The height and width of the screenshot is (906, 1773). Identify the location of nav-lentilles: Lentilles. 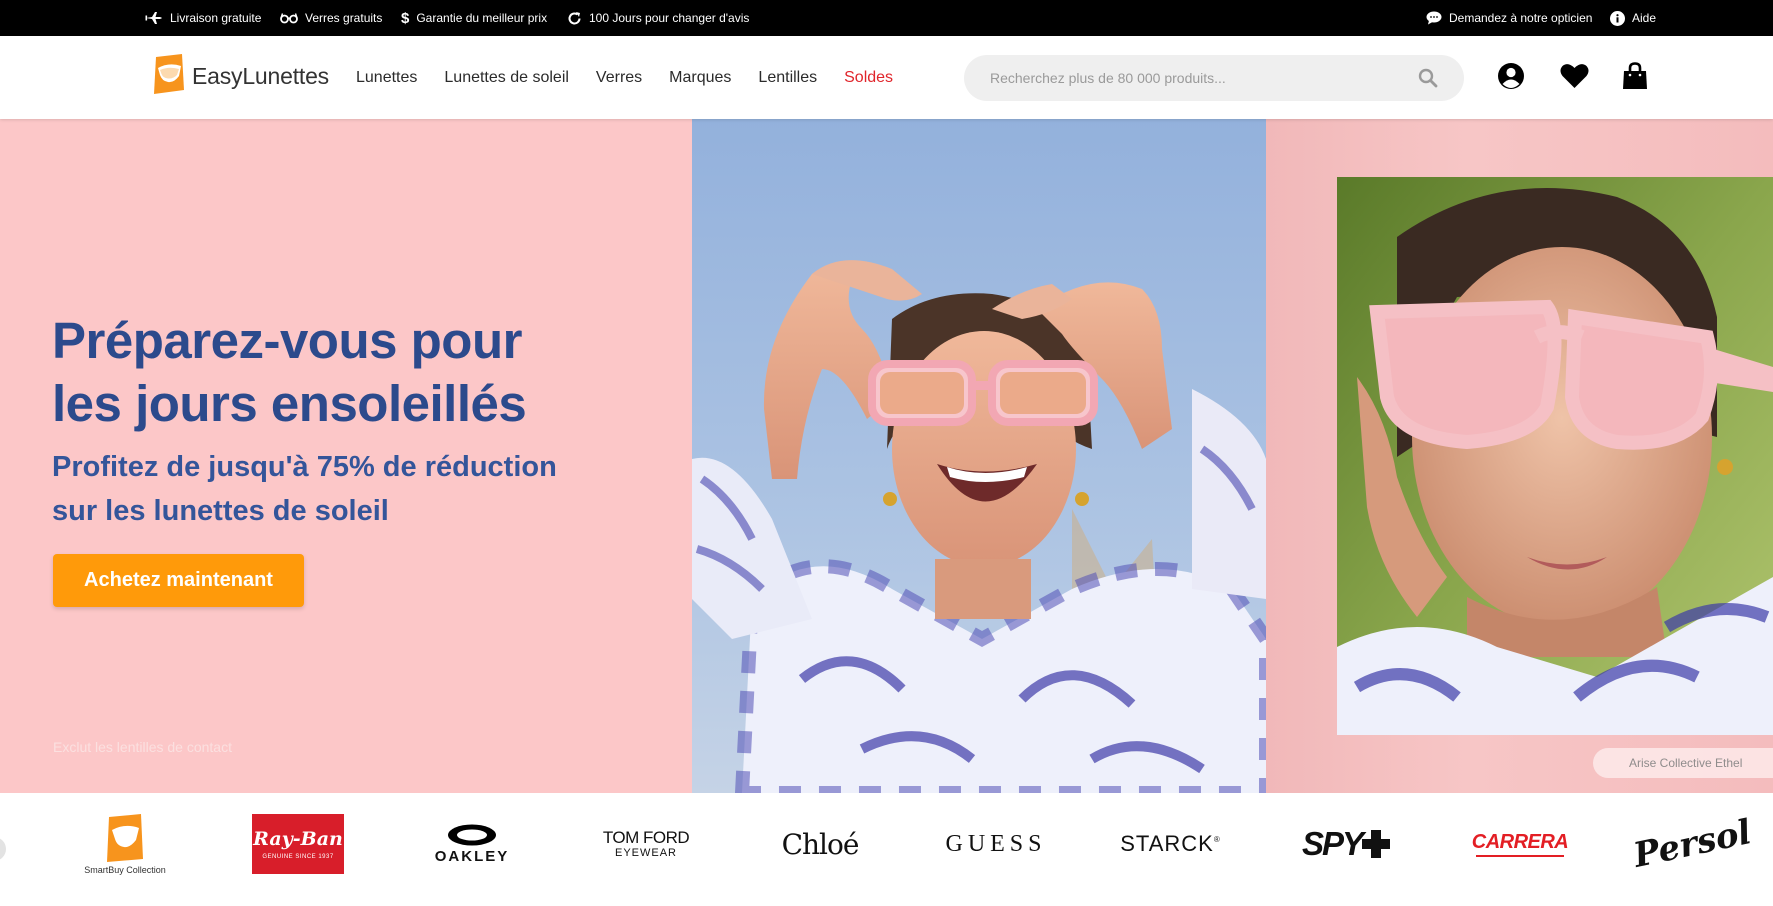
(787, 78).